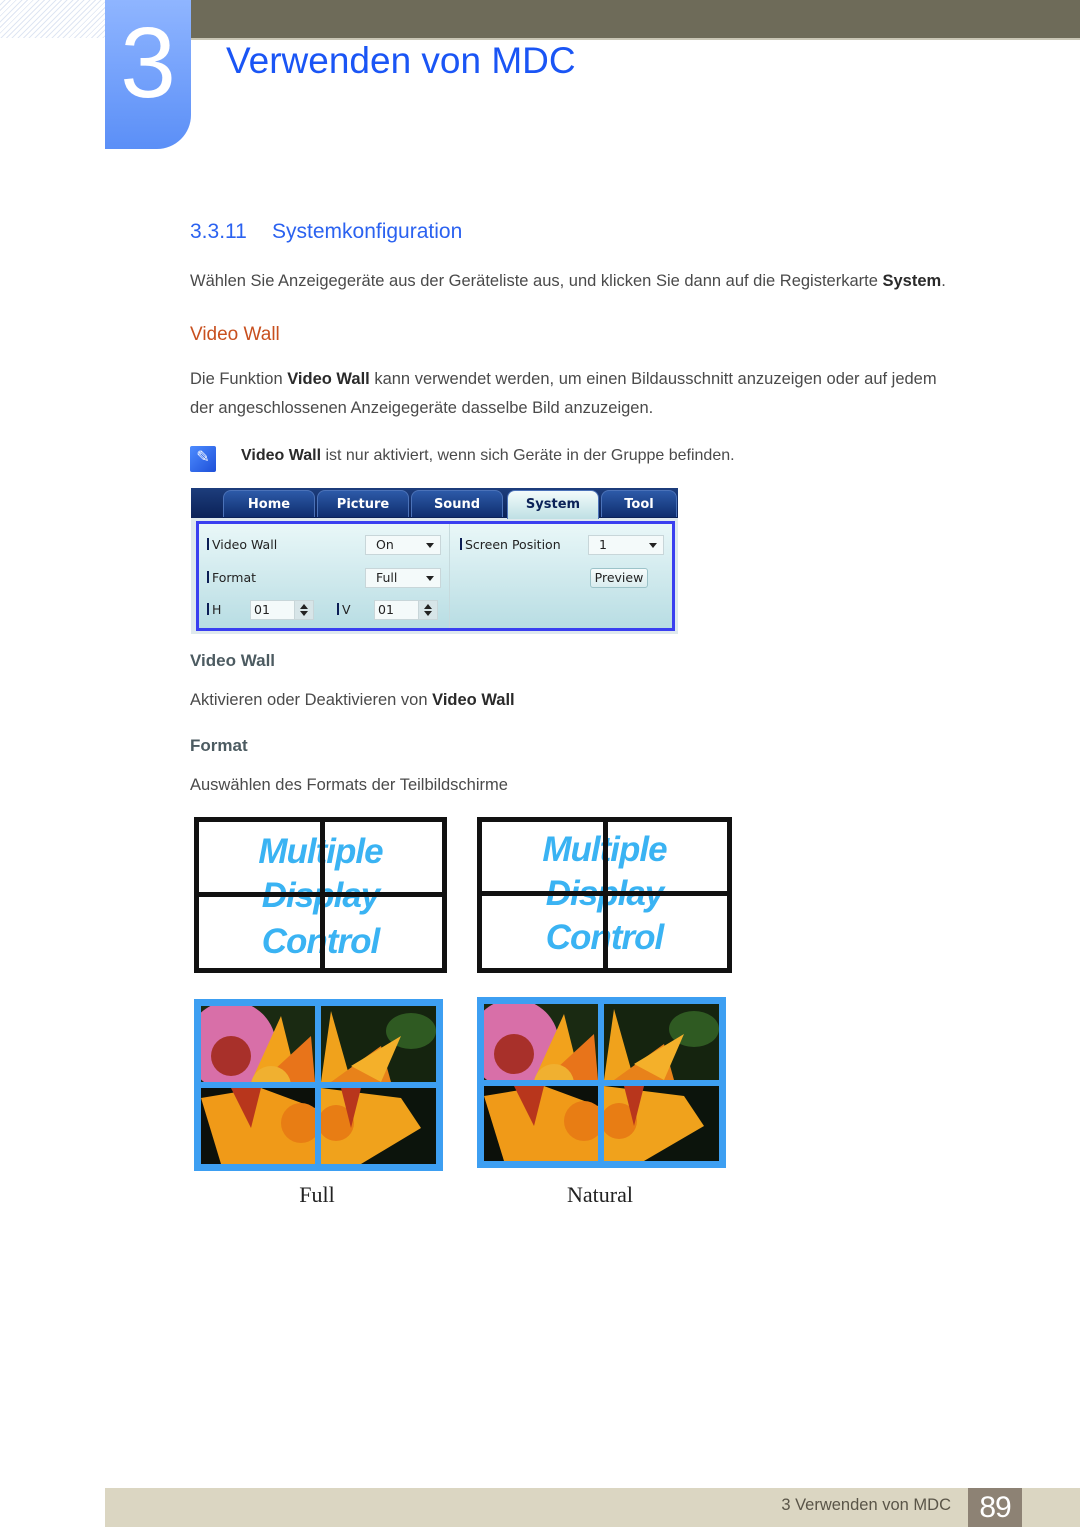  I want to click on h-value: 01, so click(262, 609).